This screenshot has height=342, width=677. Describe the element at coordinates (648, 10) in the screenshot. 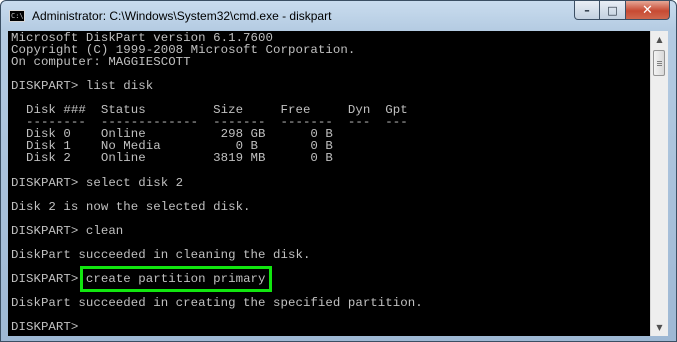

I see `close-button: ✕` at that location.